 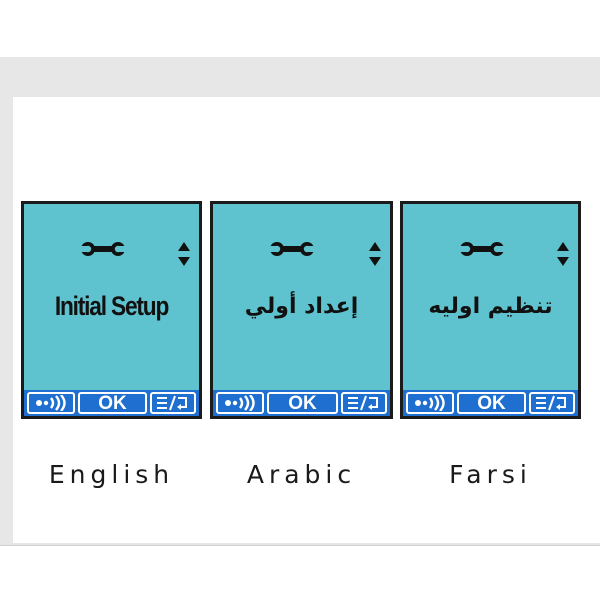 I want to click on display-screen-arabic: إعداد أولي OK, so click(x=301, y=310).